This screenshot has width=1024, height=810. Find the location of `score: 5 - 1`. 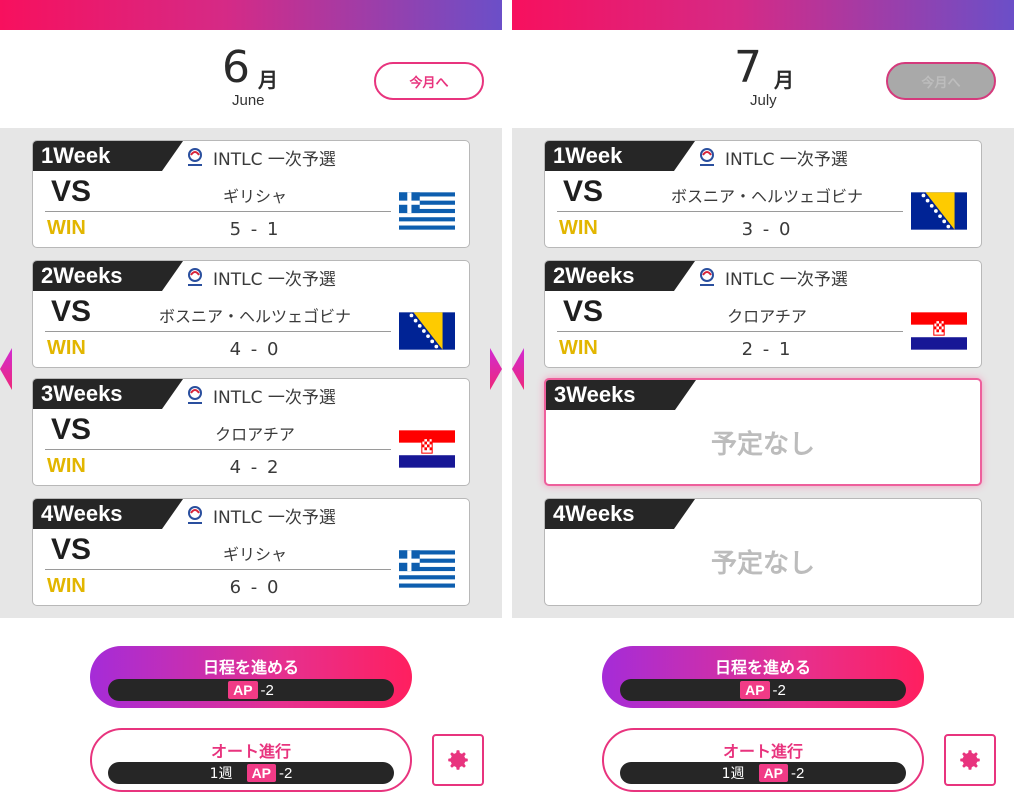

score: 5 - 1 is located at coordinates (255, 229).